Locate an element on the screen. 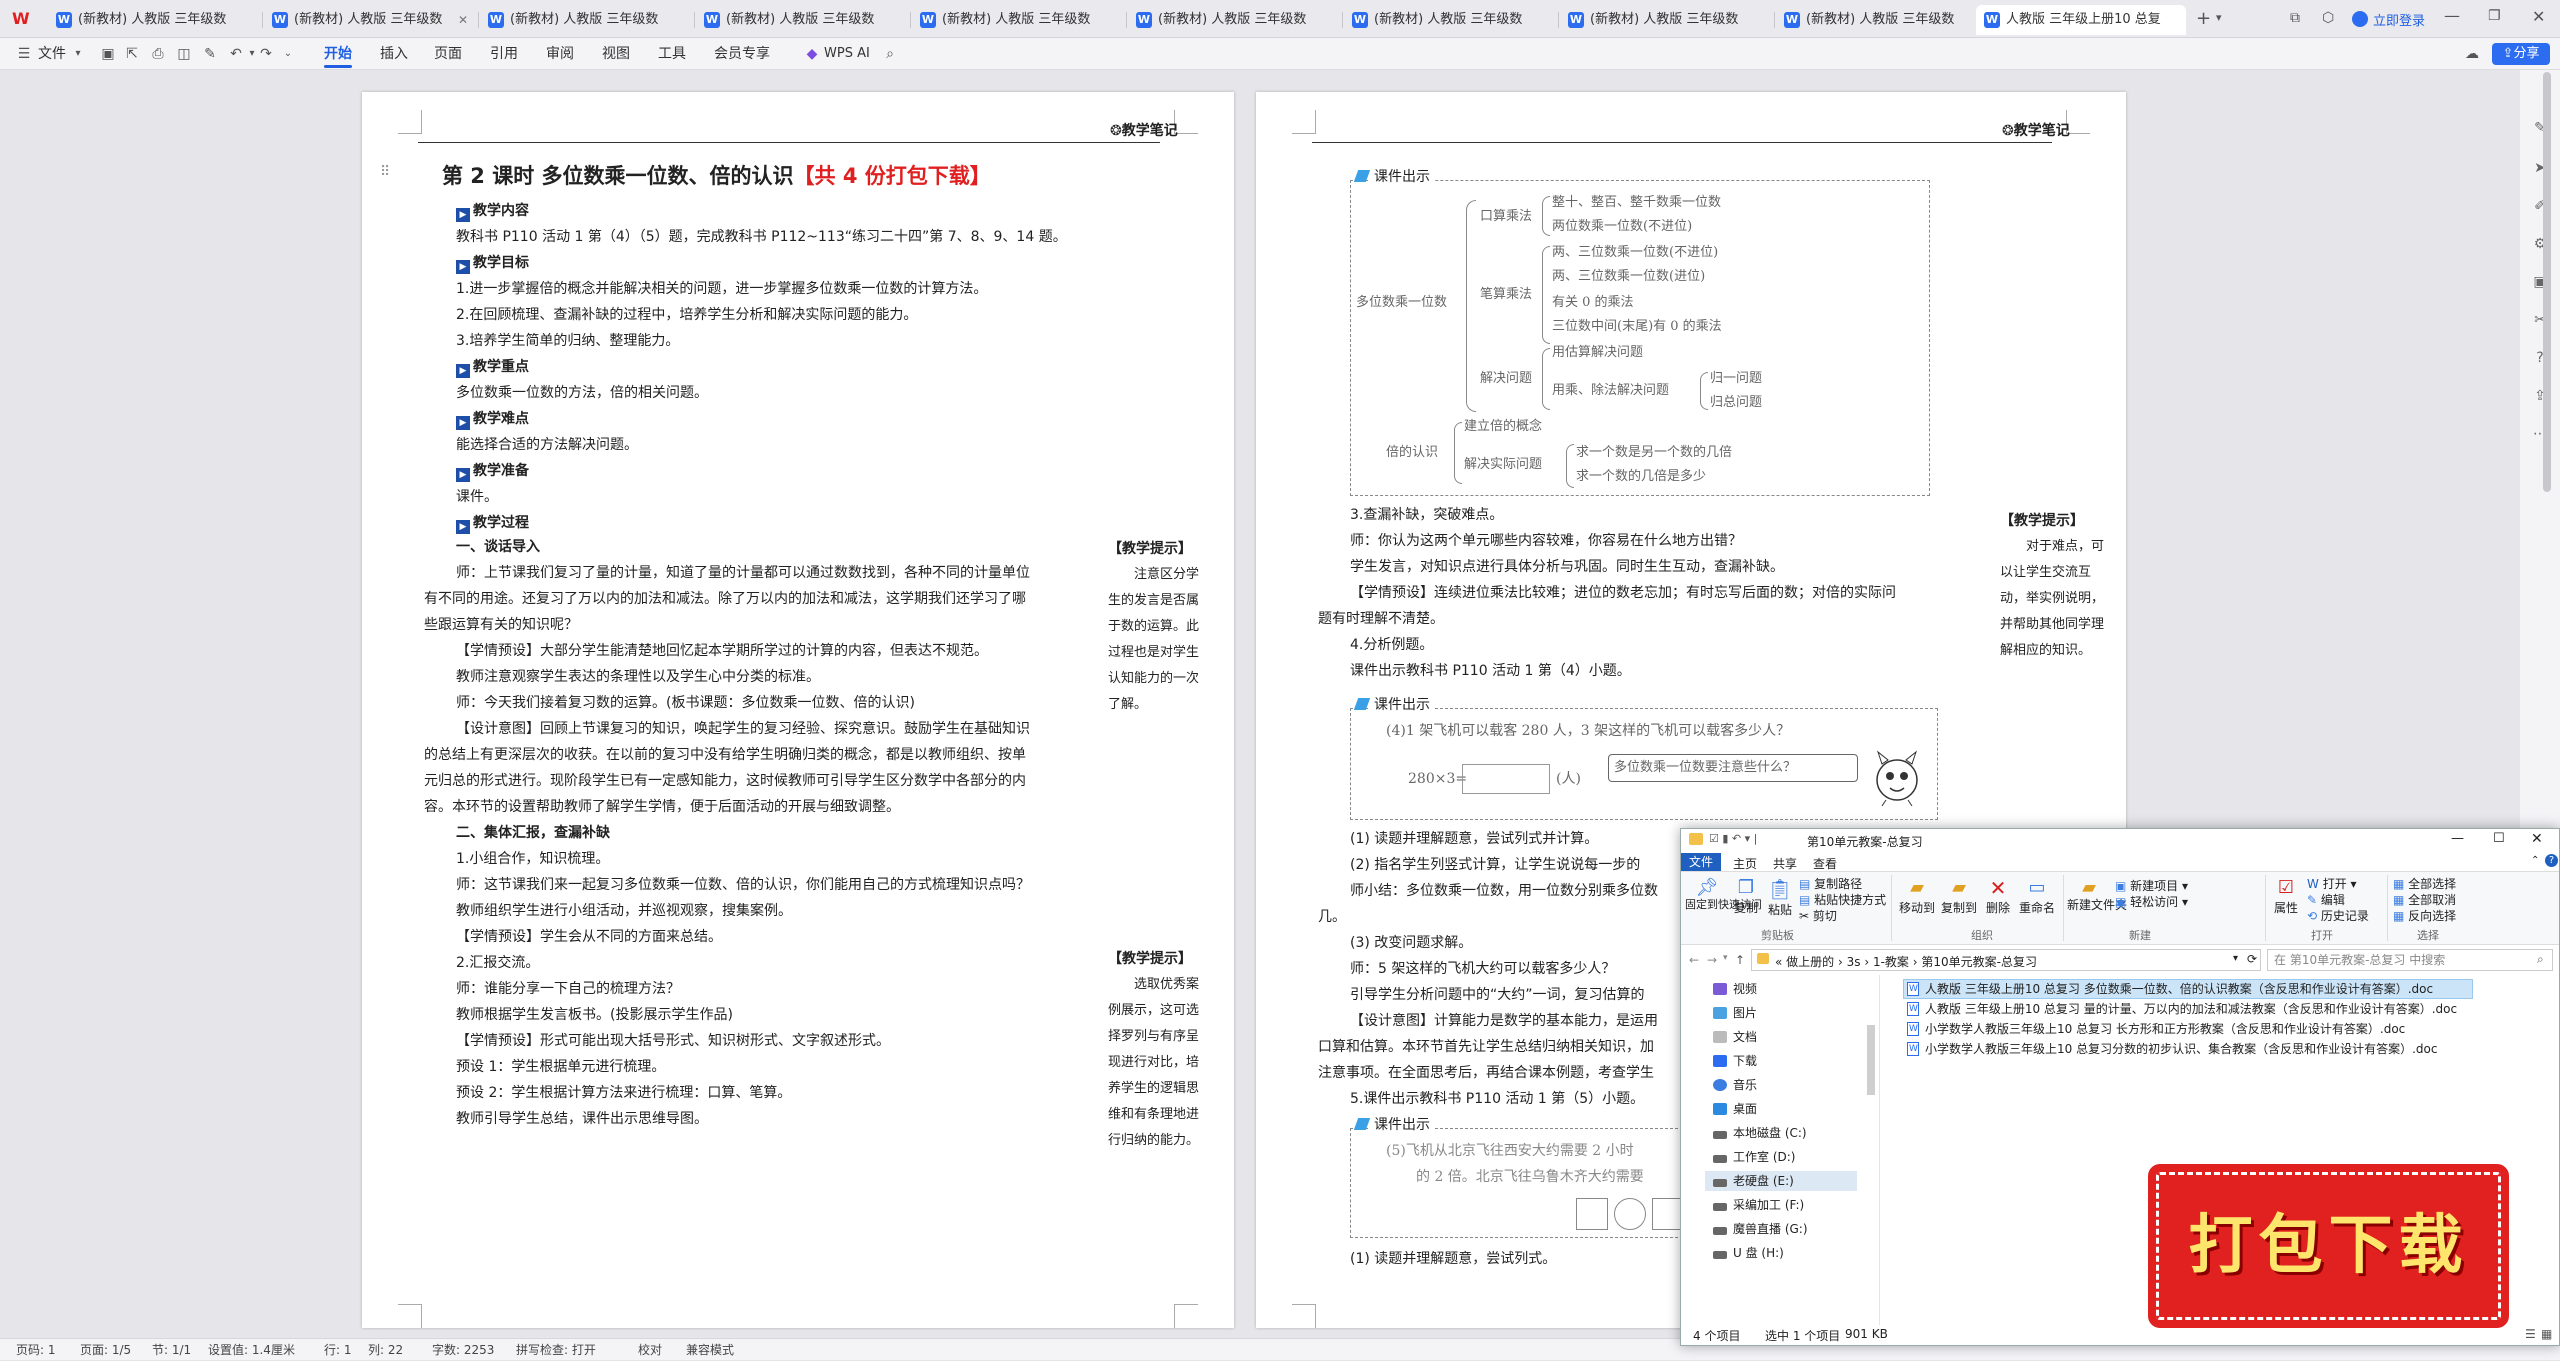 Image resolution: width=2560 pixels, height=1361 pixels. chevron-up-icon: ⌃ is located at coordinates (2535, 860).